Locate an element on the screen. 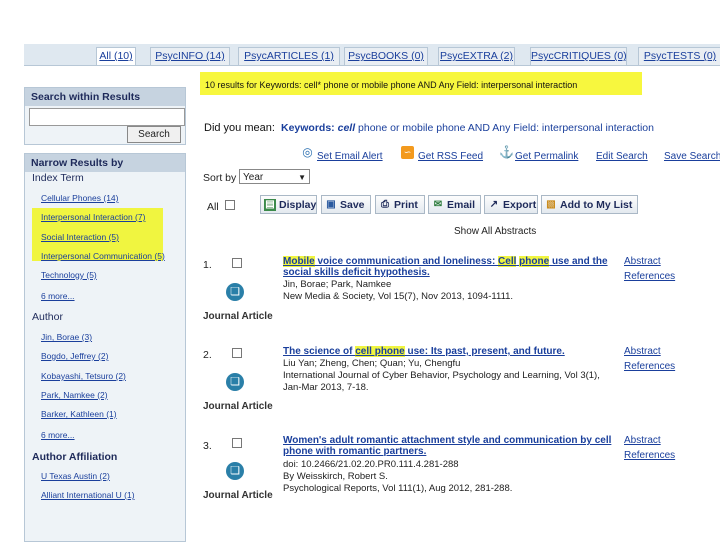 This screenshot has width=720, height=542. display-button: ▤ Display is located at coordinates (288, 204).